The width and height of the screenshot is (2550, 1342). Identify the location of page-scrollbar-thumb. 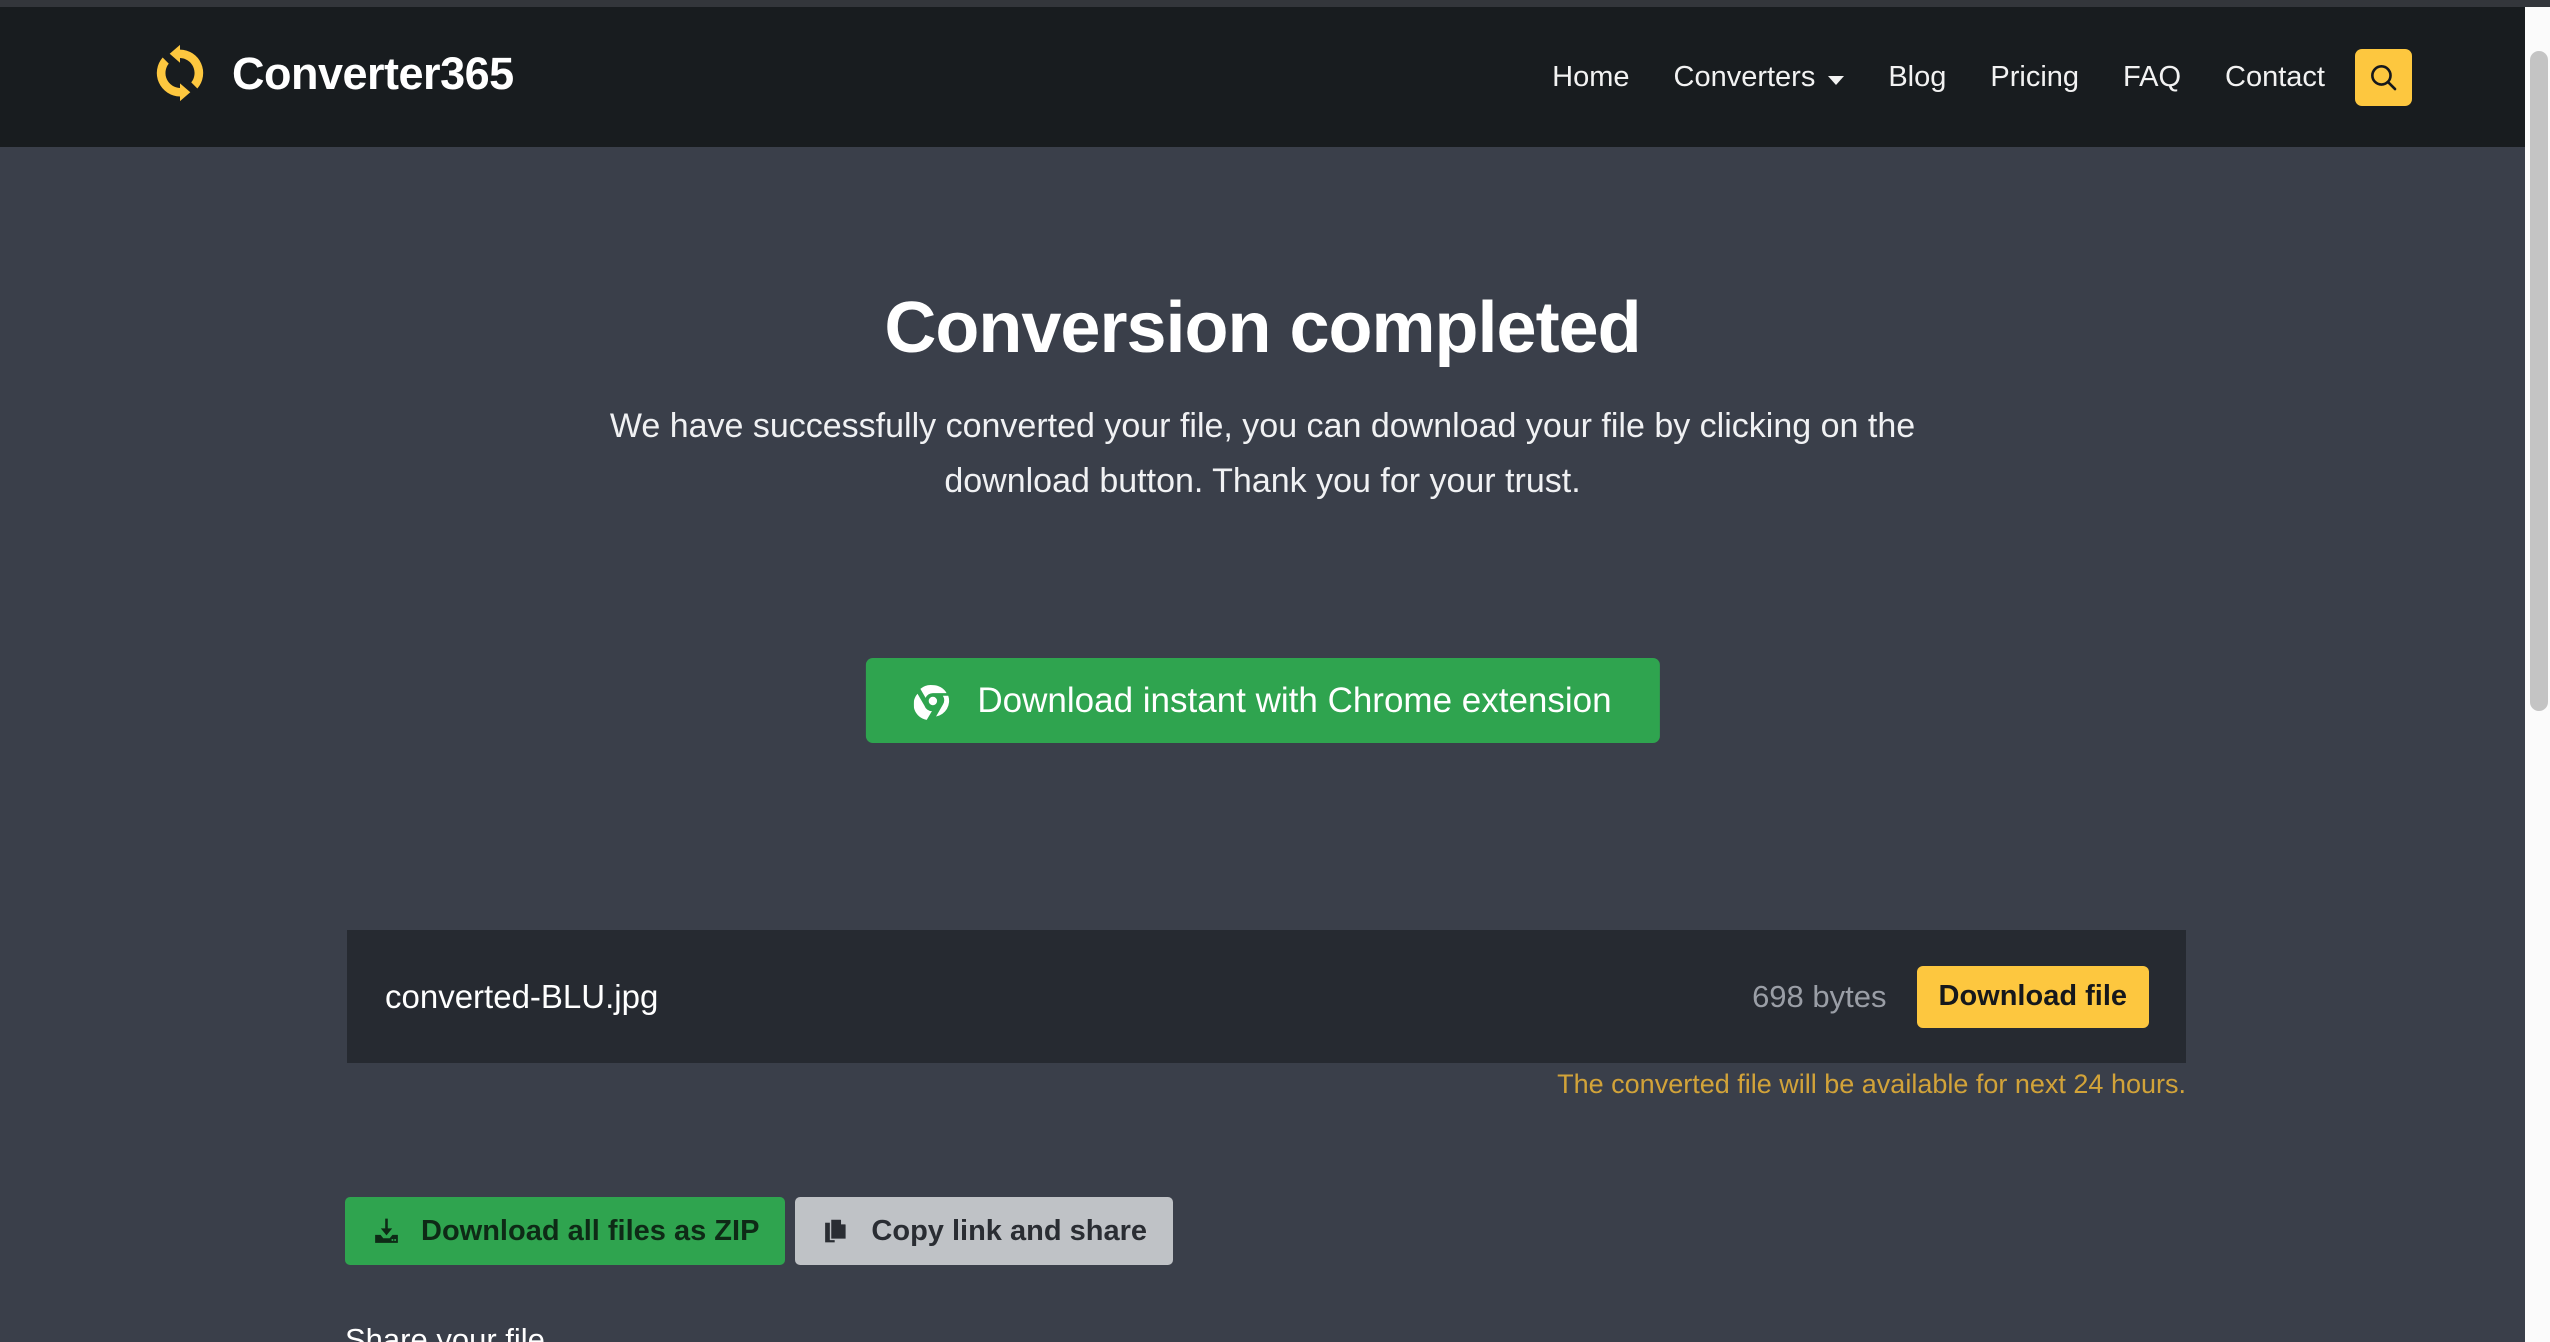
(2539, 381).